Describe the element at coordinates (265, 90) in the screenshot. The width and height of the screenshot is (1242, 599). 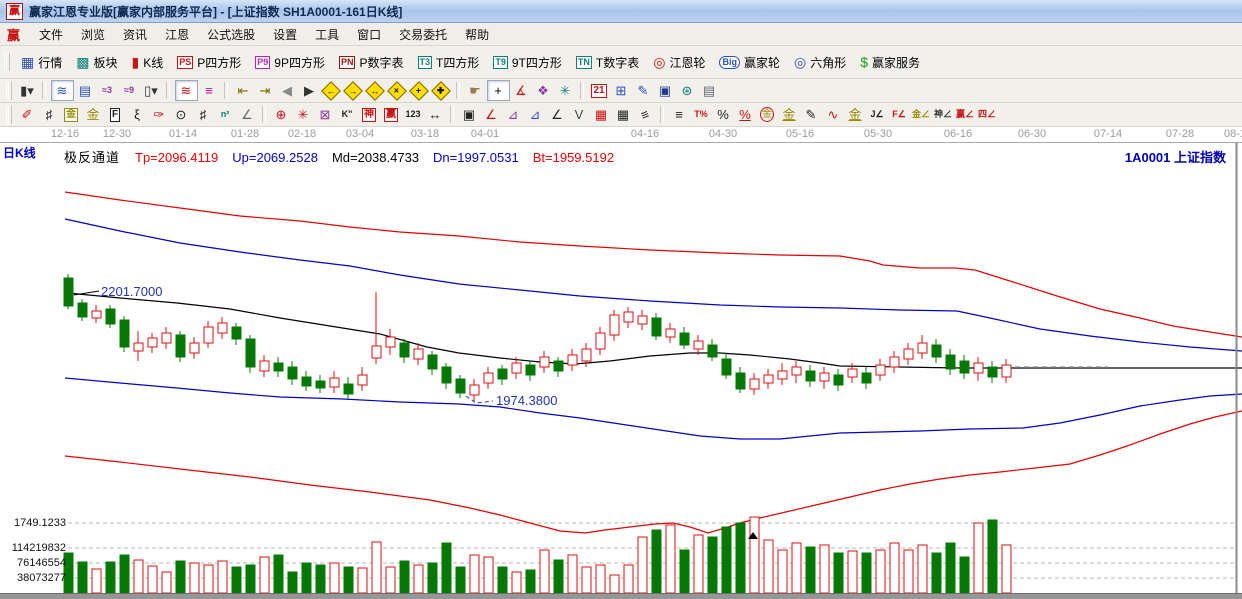
I see `skip-end-icon: ⇥` at that location.